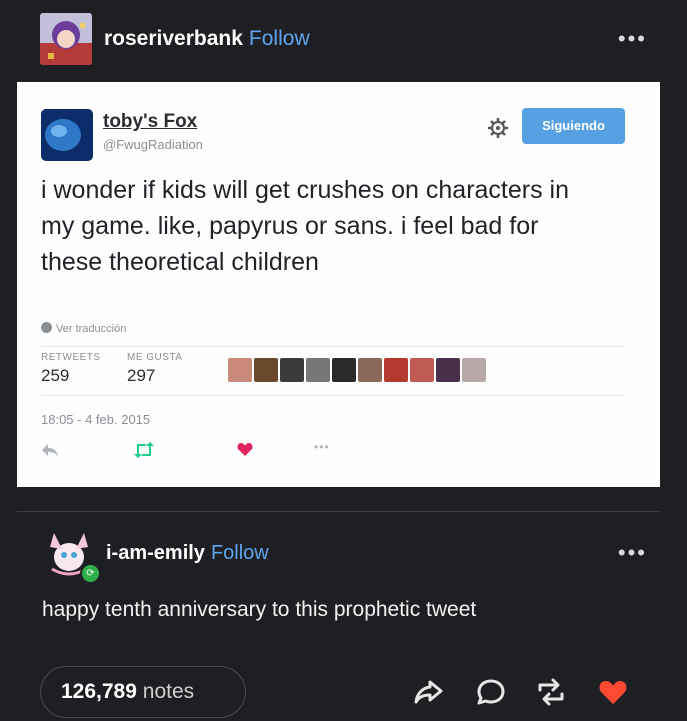 Image resolution: width=687 pixels, height=721 pixels. What do you see at coordinates (155, 357) in the screenshot?
I see `likes-label: ME GUSTA` at bounding box center [155, 357].